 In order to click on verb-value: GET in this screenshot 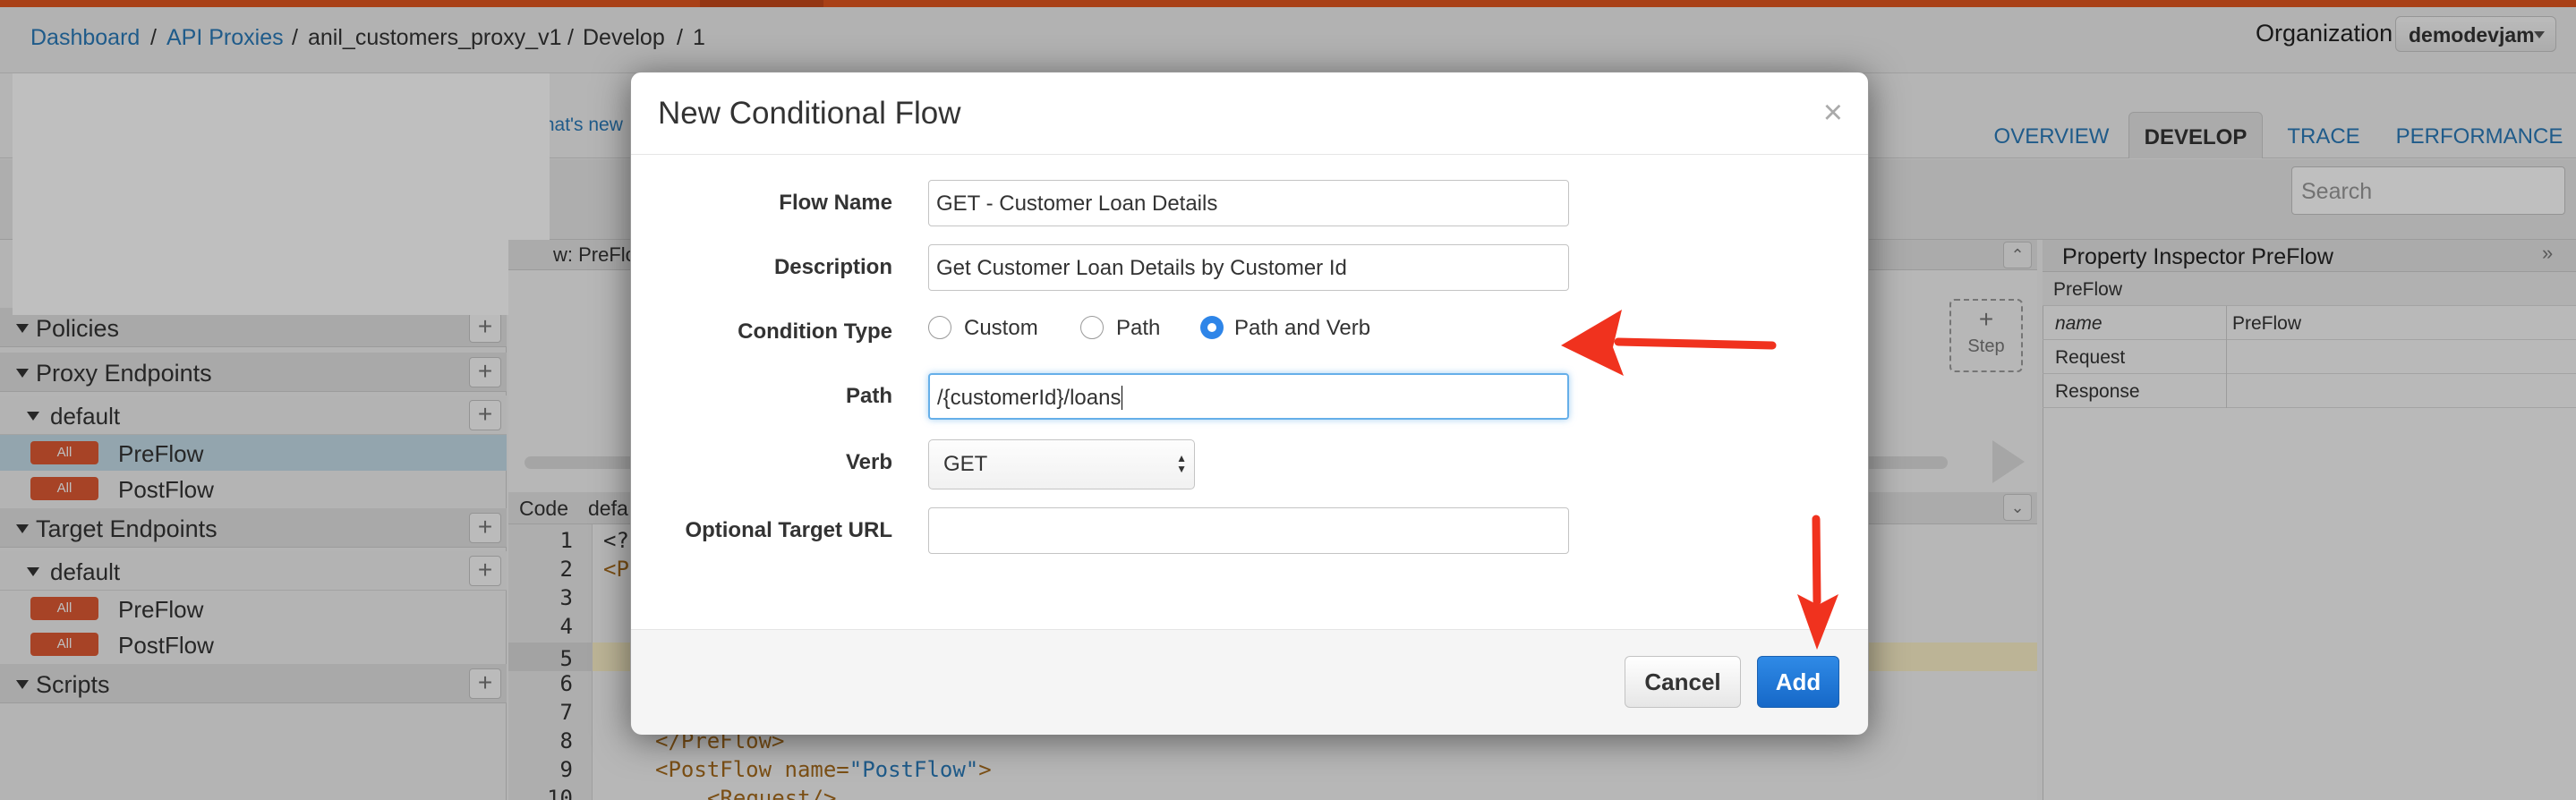, I will do `click(965, 464)`.